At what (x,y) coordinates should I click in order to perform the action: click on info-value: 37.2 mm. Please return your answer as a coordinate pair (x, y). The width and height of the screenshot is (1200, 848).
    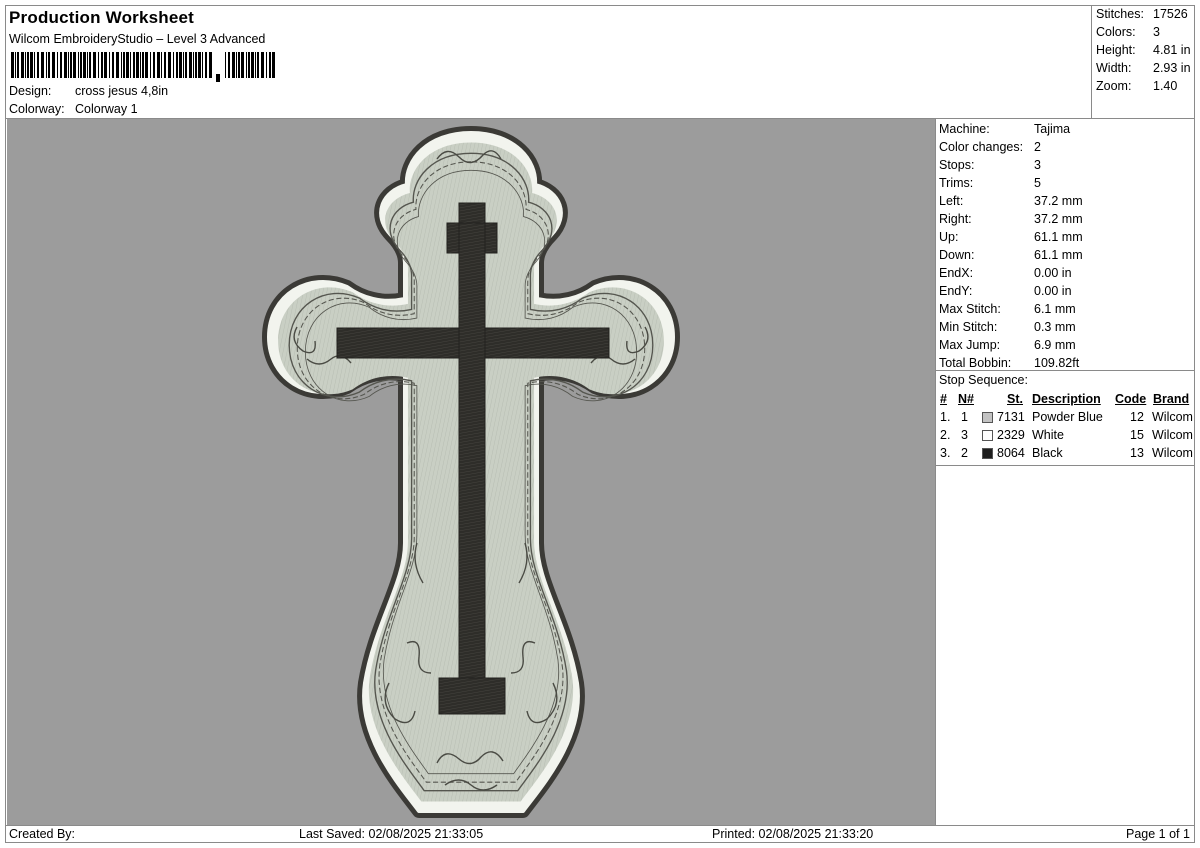
    Looking at the image, I should click on (1058, 219).